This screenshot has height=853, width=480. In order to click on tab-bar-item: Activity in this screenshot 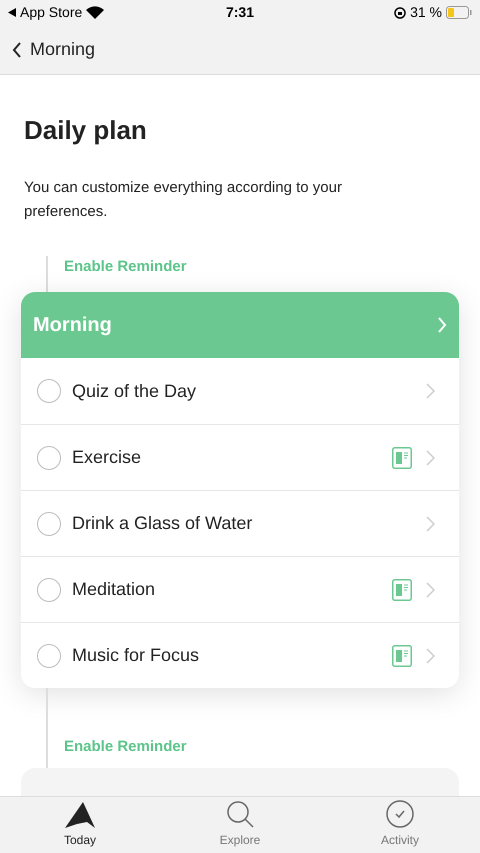, I will do `click(400, 825)`.